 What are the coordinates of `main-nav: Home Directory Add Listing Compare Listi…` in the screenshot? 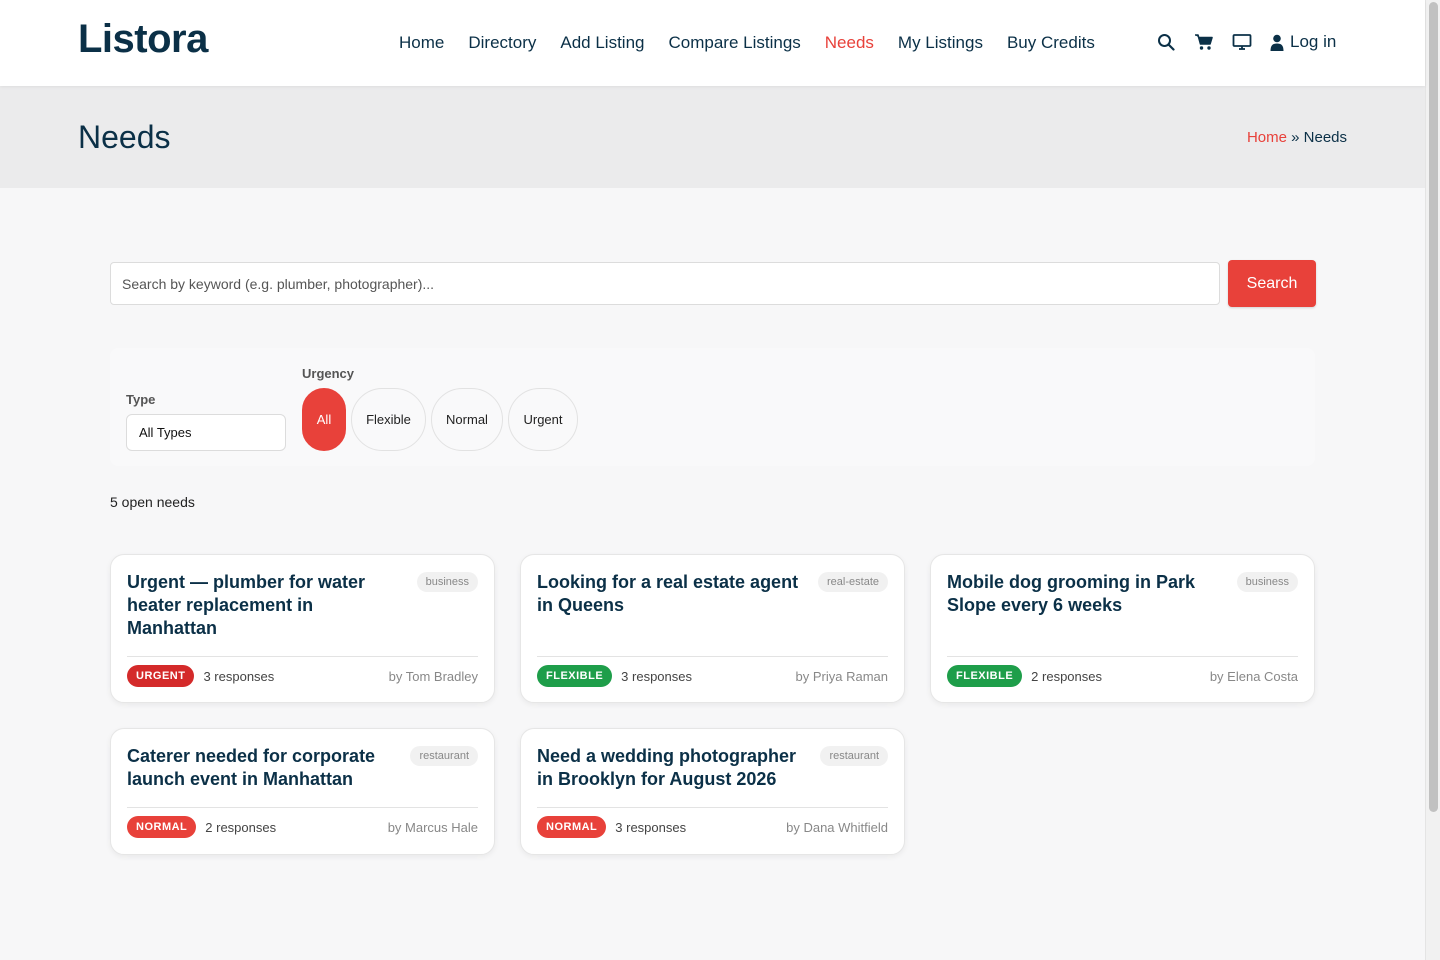 It's located at (759, 43).